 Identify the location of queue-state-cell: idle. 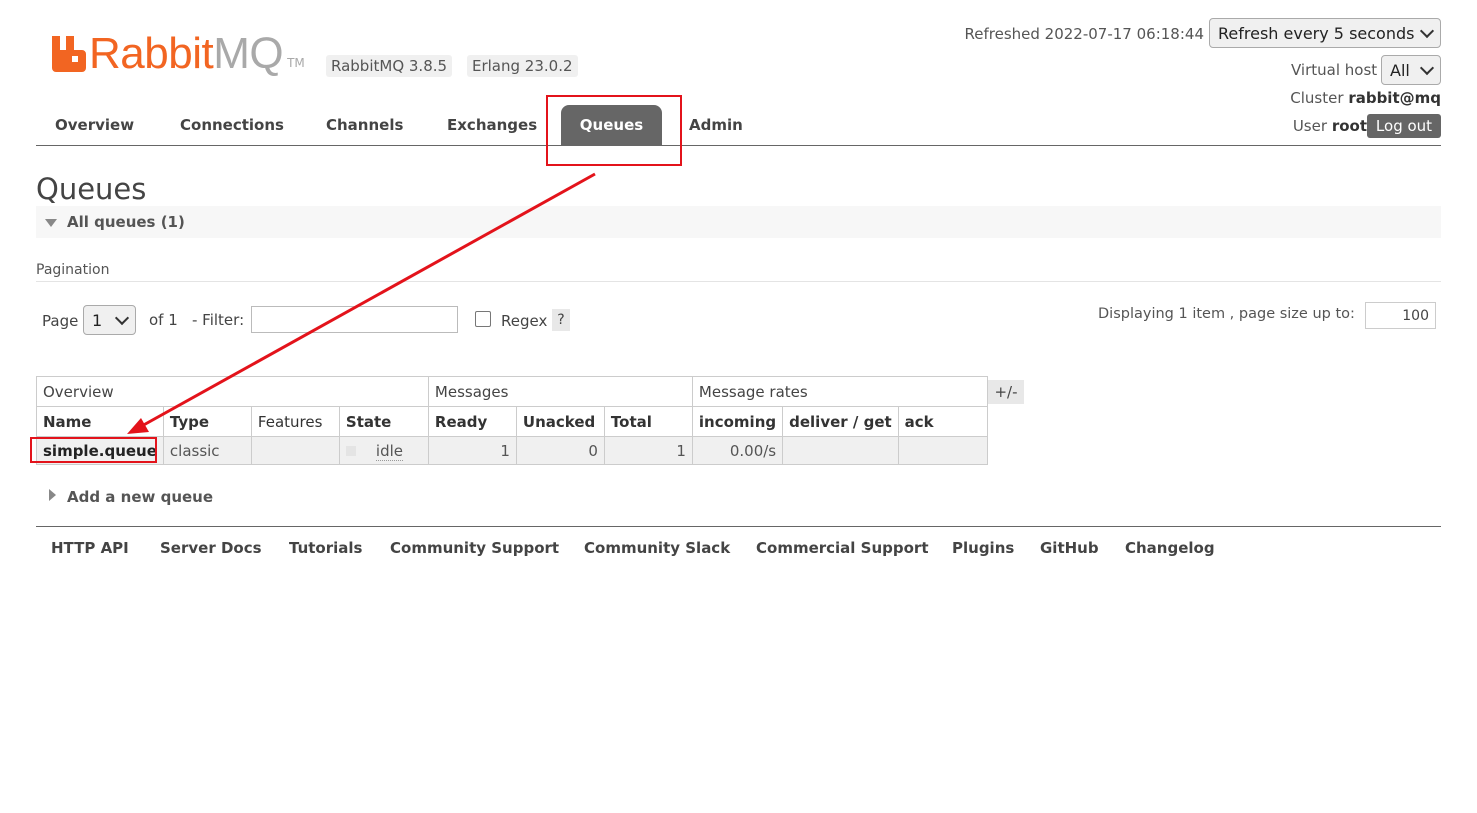
(383, 450).